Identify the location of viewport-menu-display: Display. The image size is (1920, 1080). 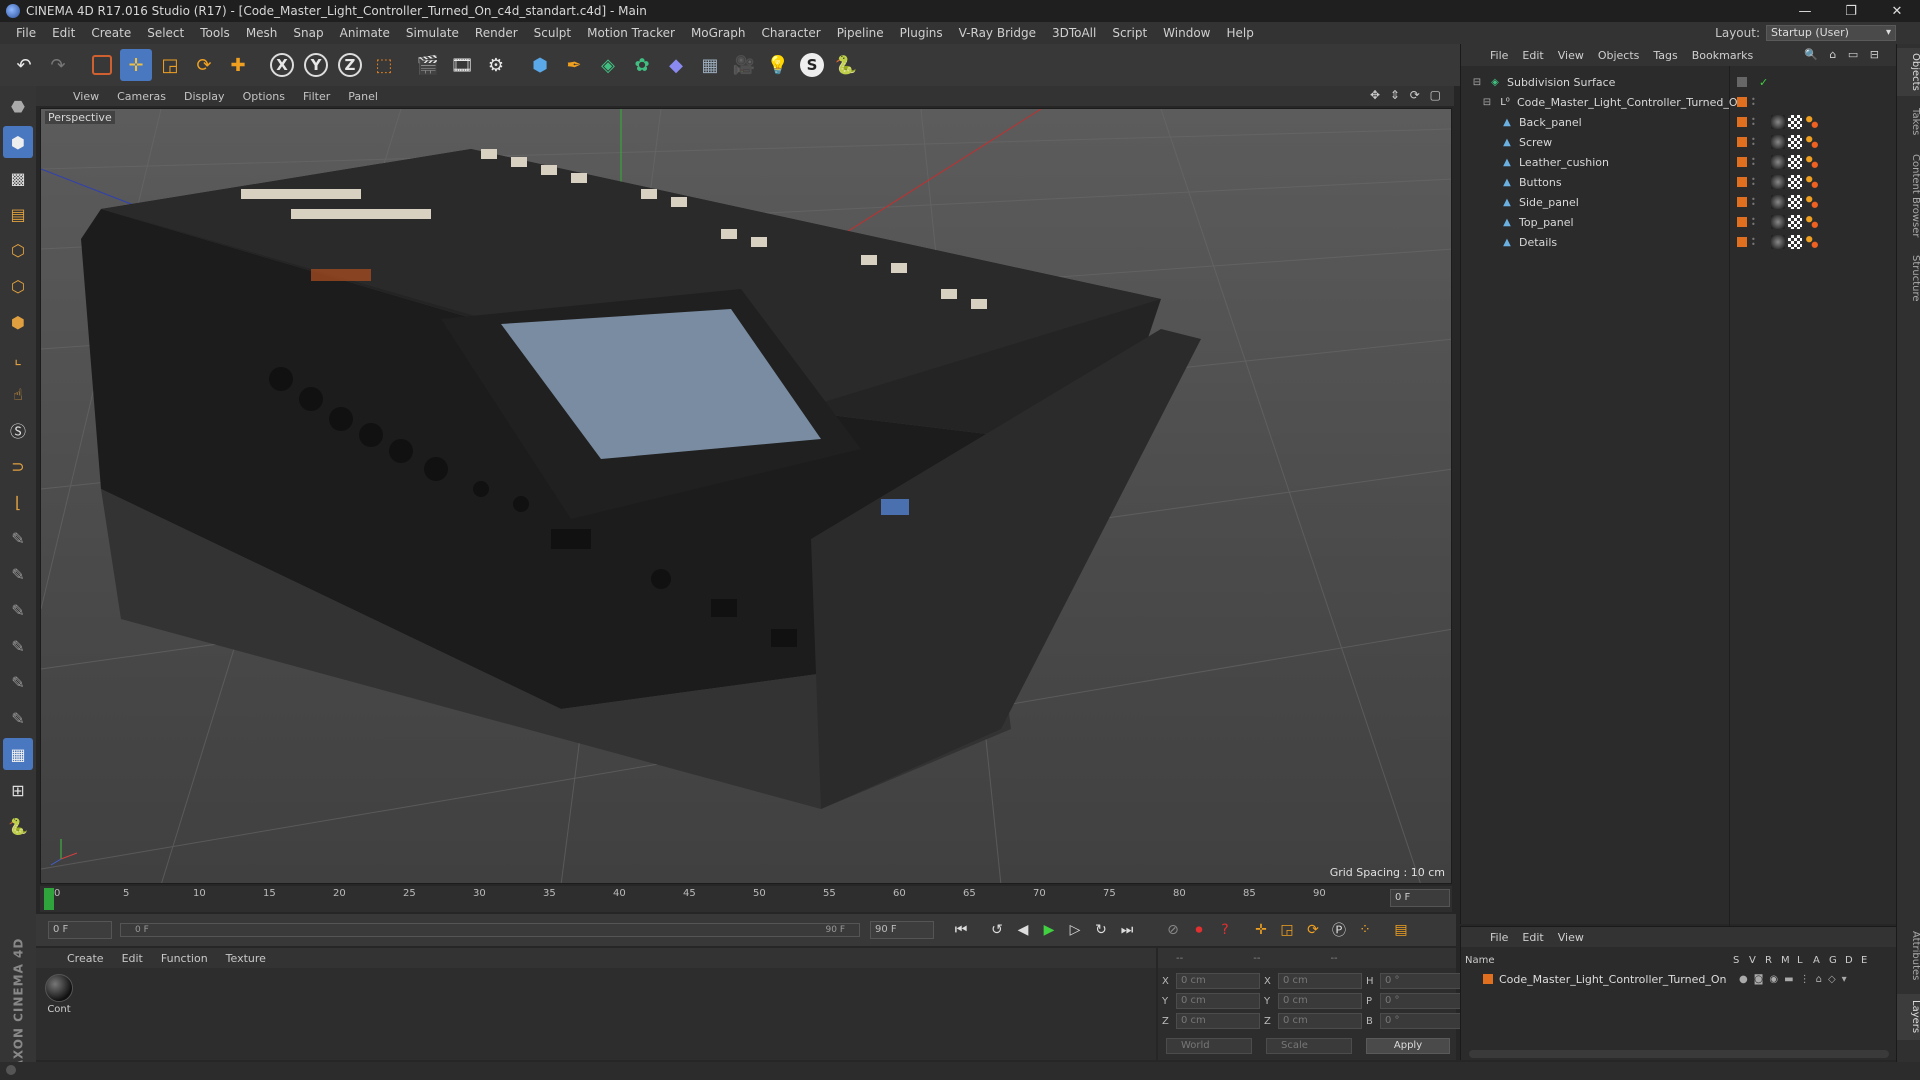
(204, 96).